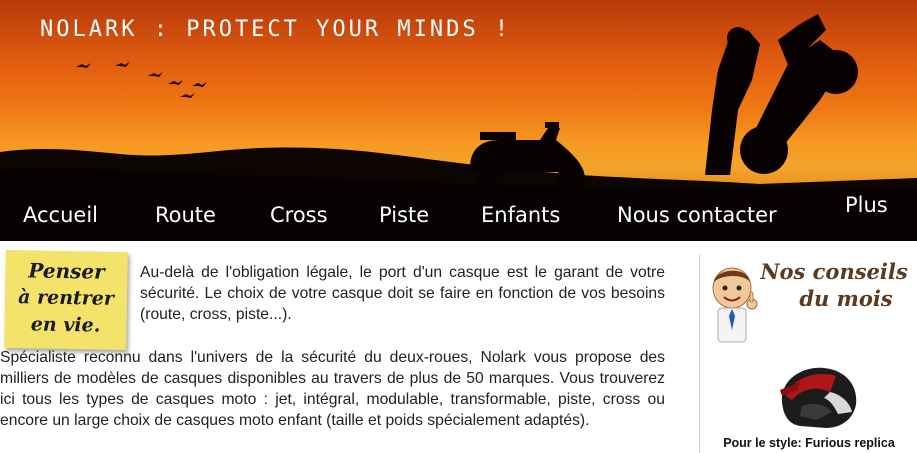 The image size is (917, 453). I want to click on nav-item-route: Route, so click(185, 215).